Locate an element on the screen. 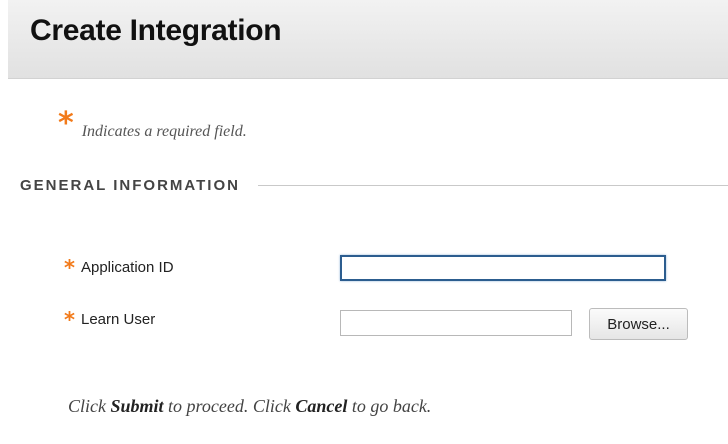 The image size is (728, 444). required-field-note: * Indicates a required field. is located at coordinates (152, 126).